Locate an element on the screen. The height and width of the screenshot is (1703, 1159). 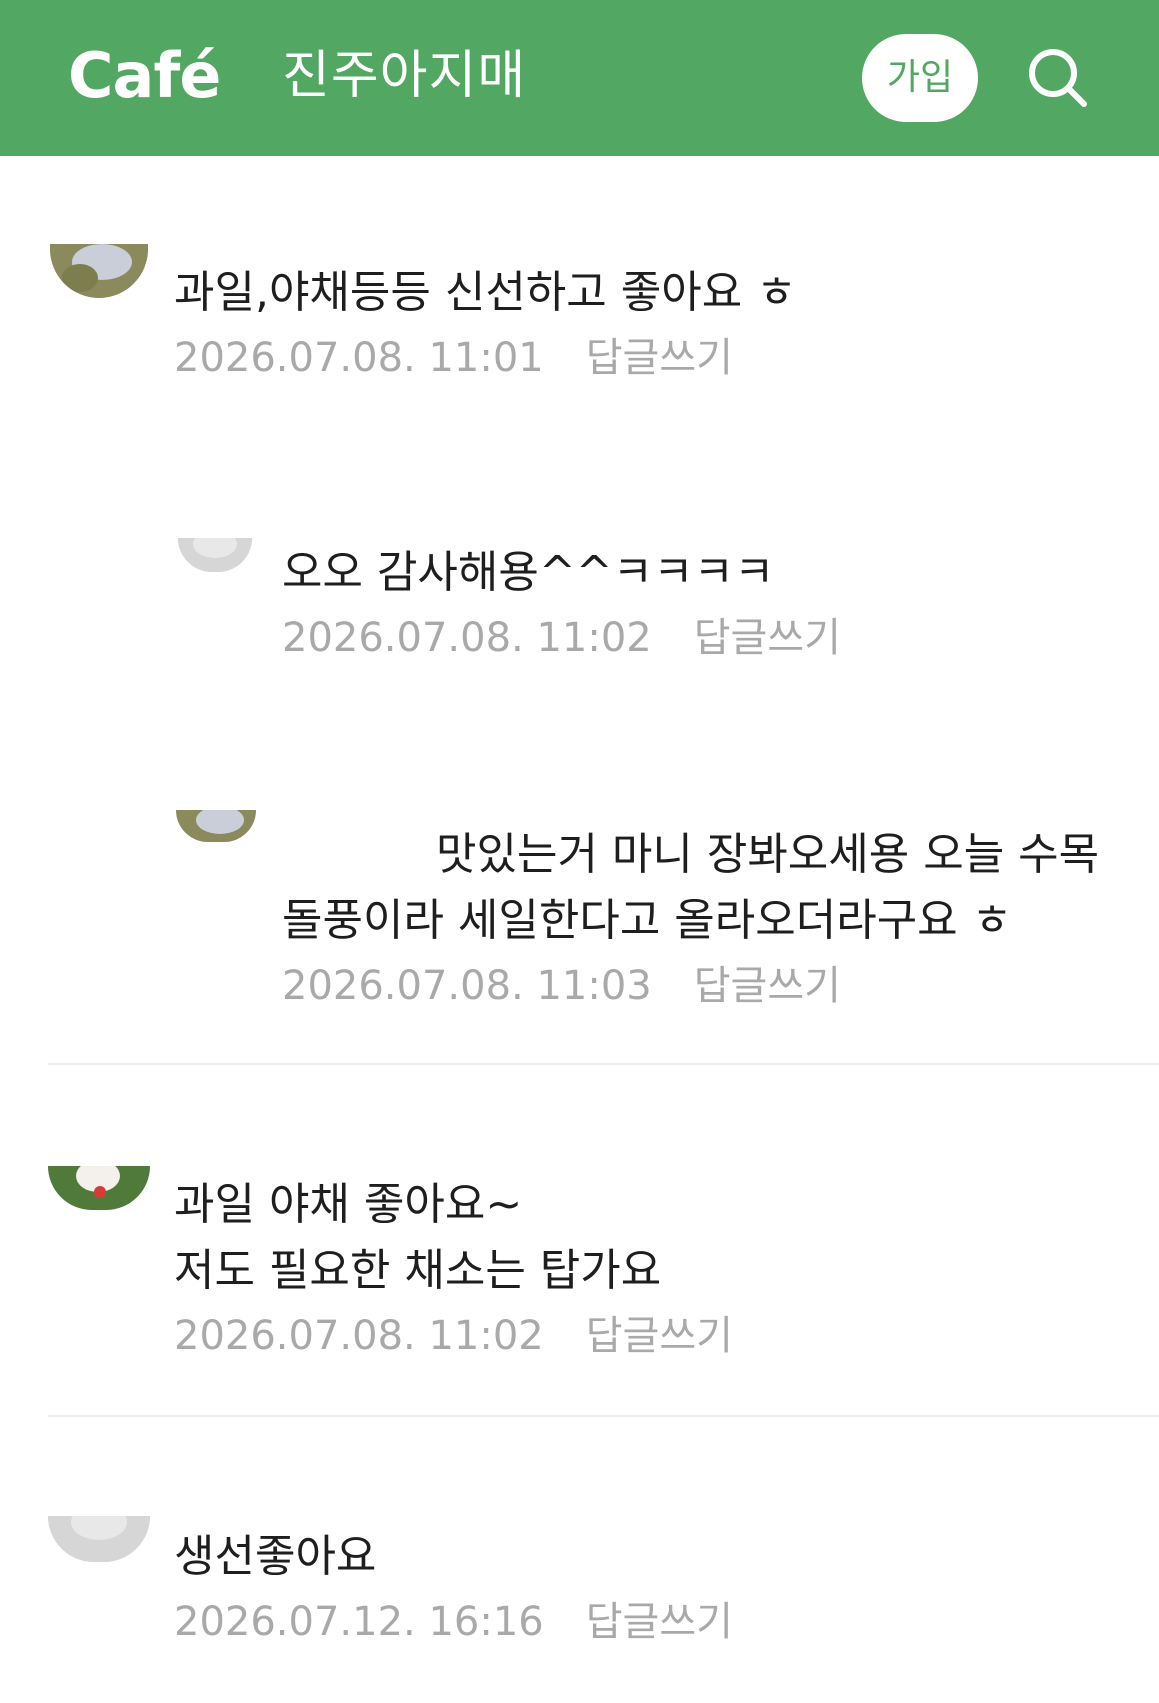
join-button: 가입 is located at coordinates (920, 78).